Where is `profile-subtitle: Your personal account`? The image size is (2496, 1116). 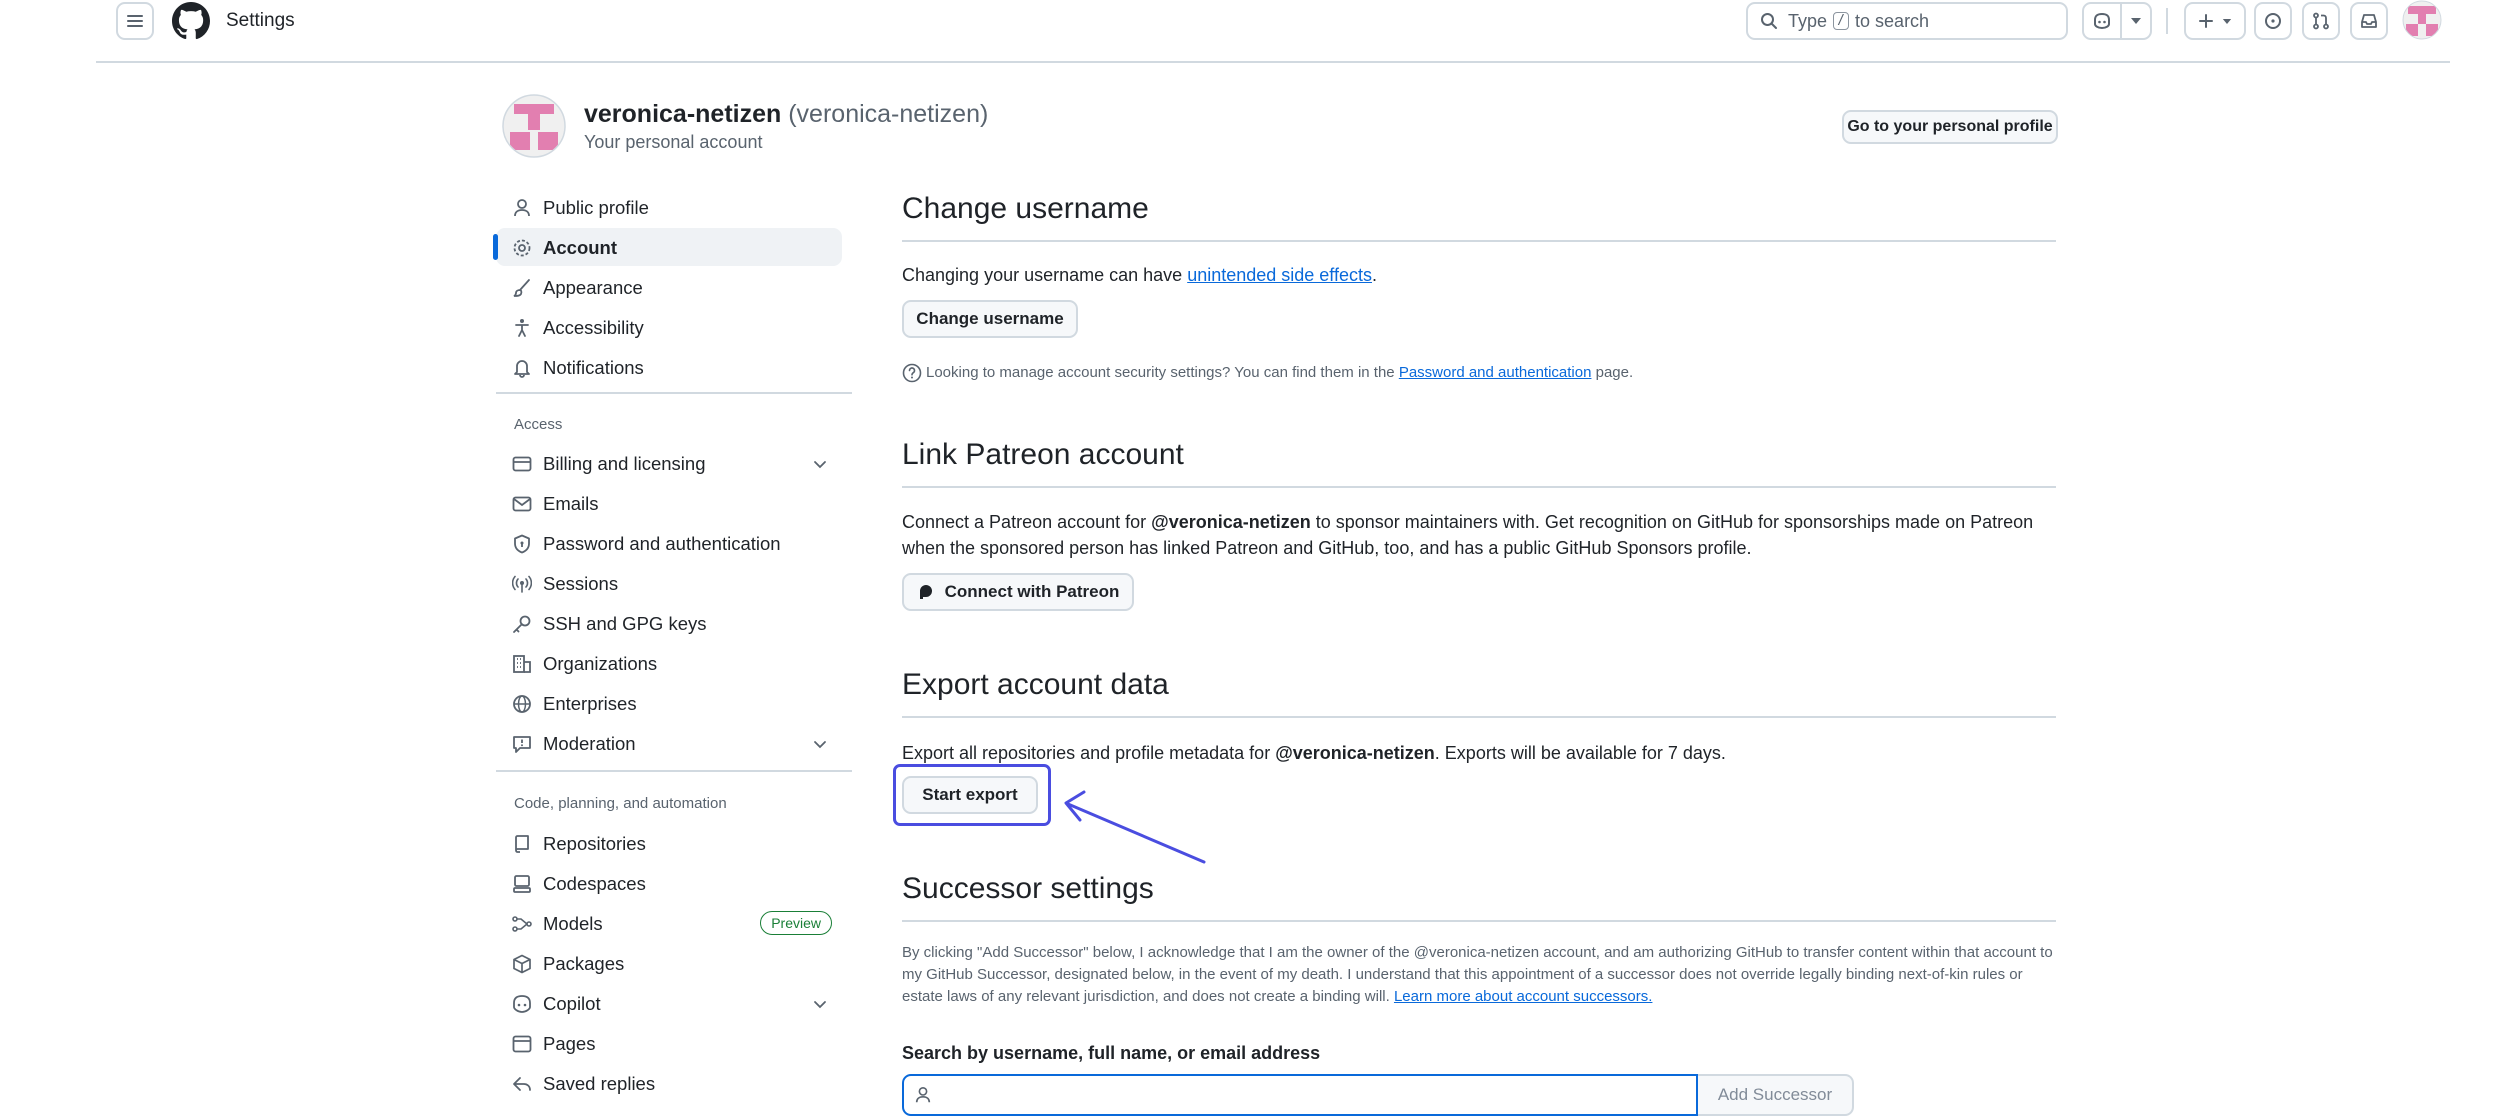
profile-subtitle: Your personal account is located at coordinates (673, 142).